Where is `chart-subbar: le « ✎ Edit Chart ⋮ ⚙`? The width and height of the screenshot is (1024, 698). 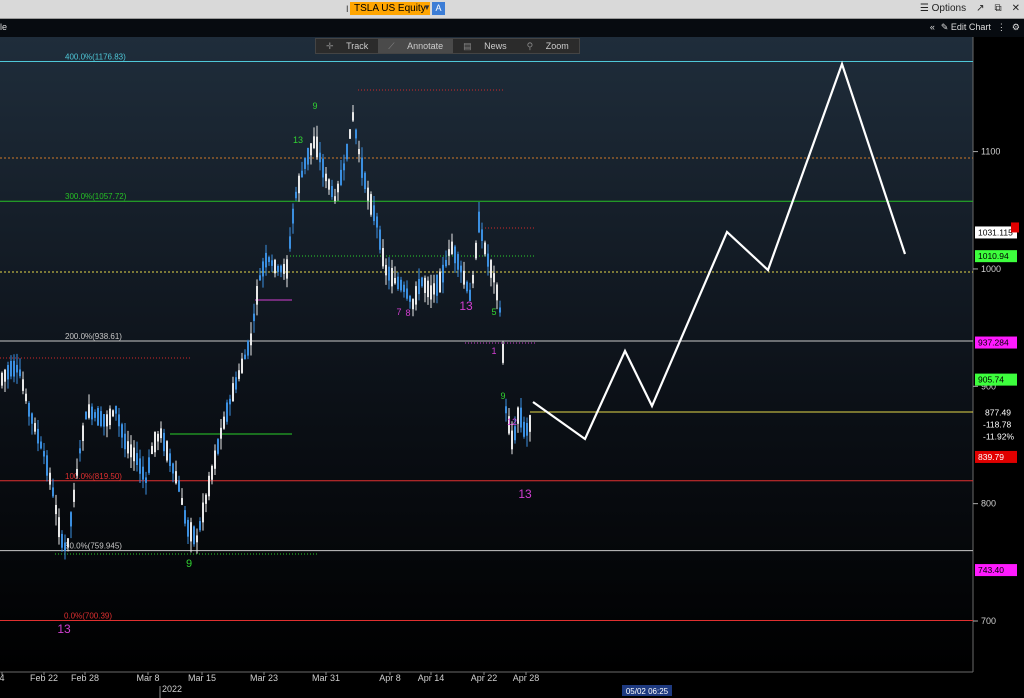 chart-subbar: le « ✎ Edit Chart ⋮ ⚙ is located at coordinates (512, 28).